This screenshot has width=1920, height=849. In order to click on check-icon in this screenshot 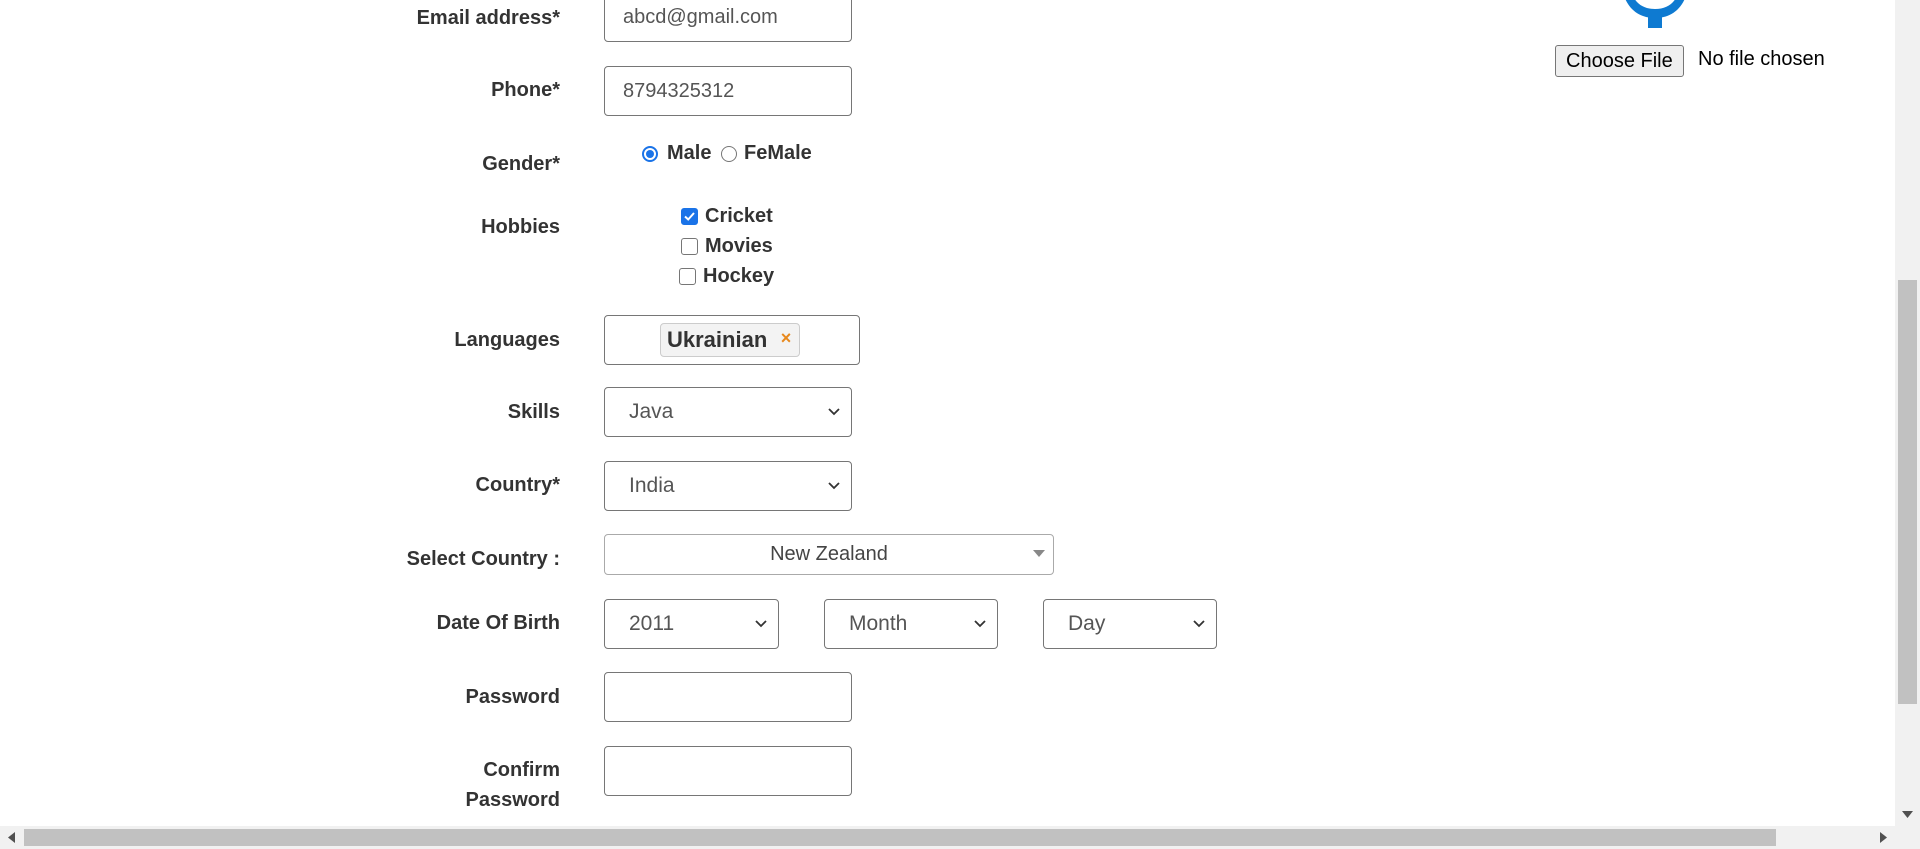, I will do `click(689, 216)`.